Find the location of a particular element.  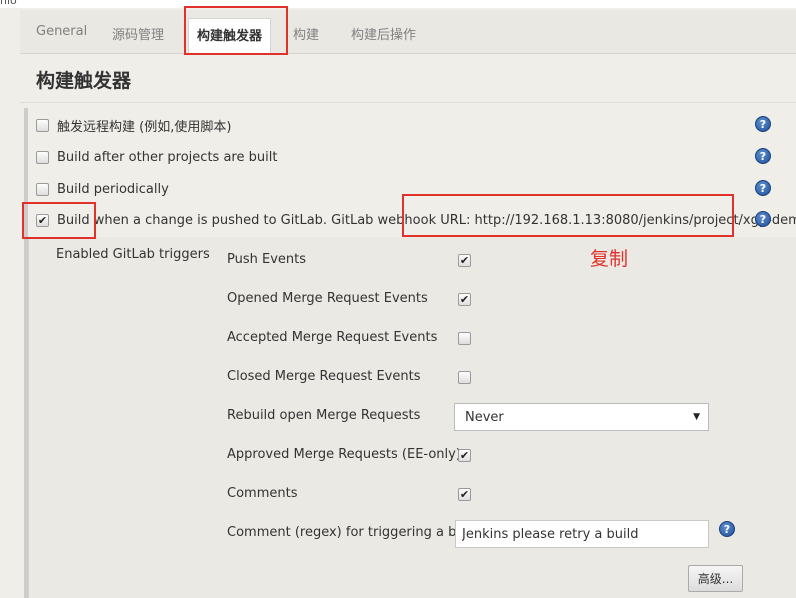

annotation-box-tab is located at coordinates (236, 30).